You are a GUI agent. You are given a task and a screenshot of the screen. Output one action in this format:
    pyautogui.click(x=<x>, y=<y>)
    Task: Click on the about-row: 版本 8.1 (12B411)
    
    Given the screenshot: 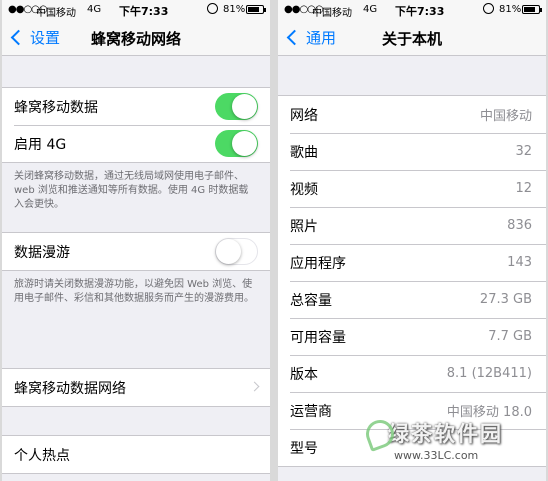 What is the action you would take?
    pyautogui.click(x=412, y=373)
    